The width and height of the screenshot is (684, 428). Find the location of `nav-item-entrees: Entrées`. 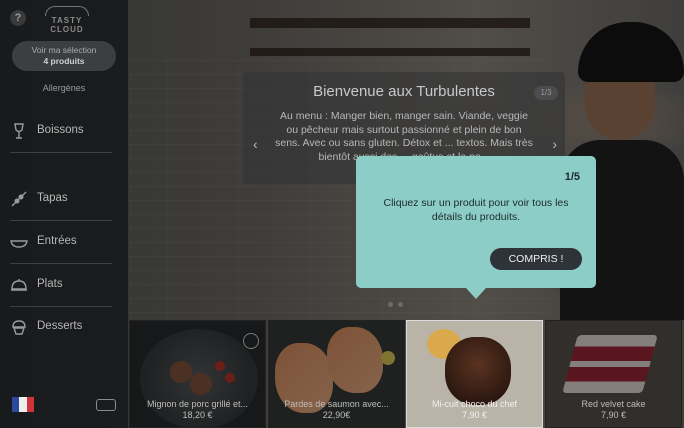

nav-item-entrees: Entrées is located at coordinates (61, 243).